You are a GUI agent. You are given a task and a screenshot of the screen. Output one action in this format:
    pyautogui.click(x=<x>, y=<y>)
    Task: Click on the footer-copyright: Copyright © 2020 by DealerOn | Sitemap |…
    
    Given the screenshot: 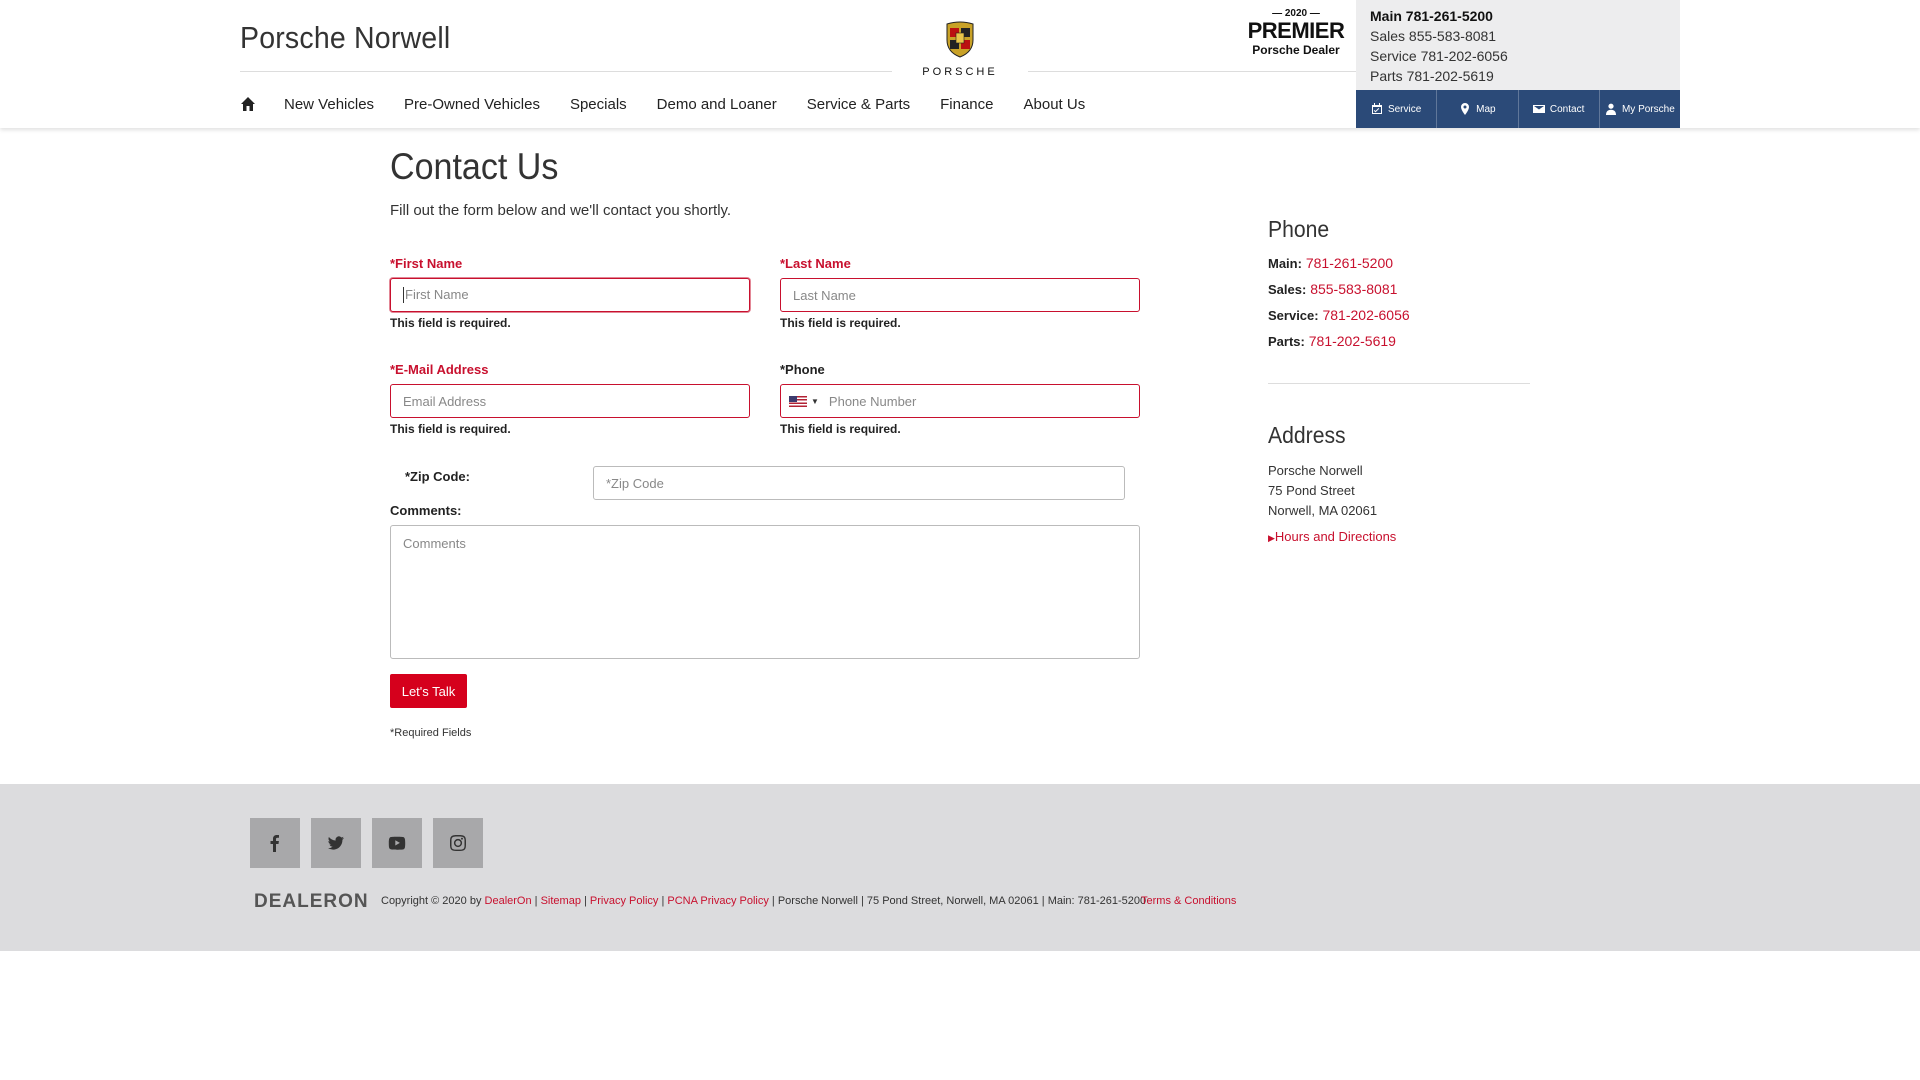 What is the action you would take?
    pyautogui.click(x=764, y=901)
    